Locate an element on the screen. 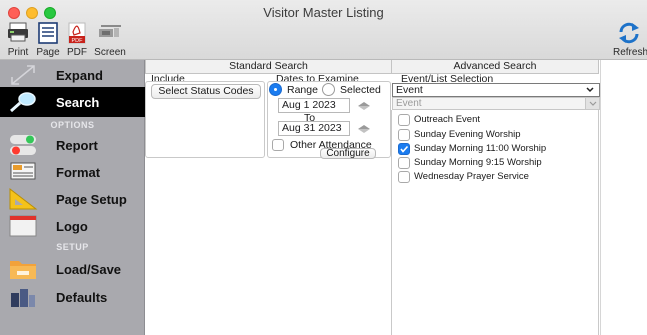 Image resolution: width=647 pixels, height=335 pixels. sidebar-item-format: Format is located at coordinates (72, 172).